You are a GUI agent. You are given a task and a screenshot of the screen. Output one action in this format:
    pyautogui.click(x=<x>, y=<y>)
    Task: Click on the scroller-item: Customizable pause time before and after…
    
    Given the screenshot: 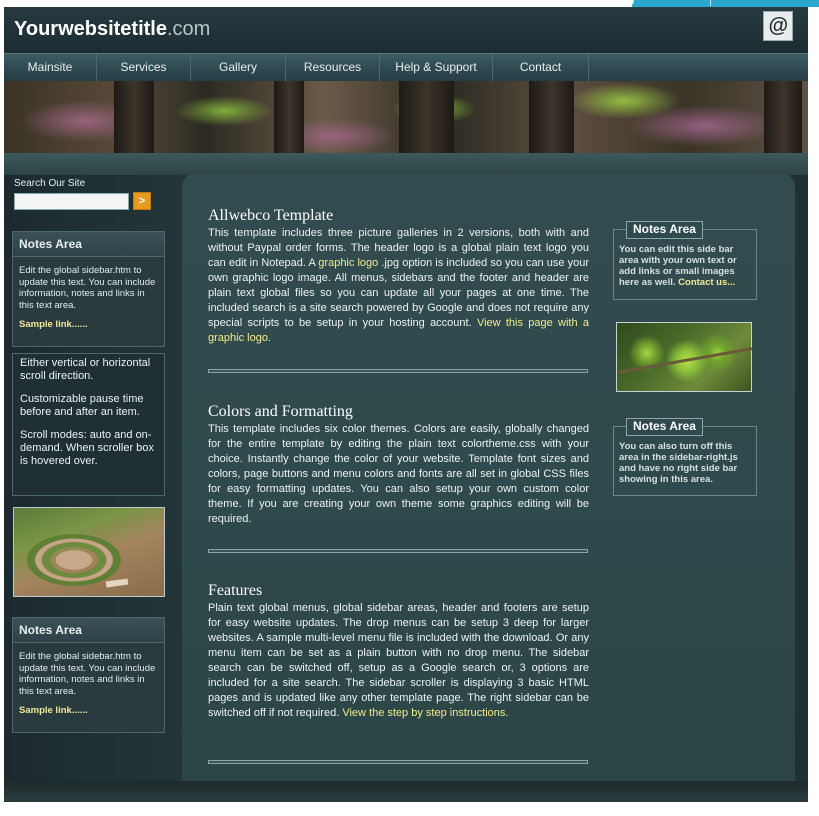 What is the action you would take?
    pyautogui.click(x=82, y=405)
    